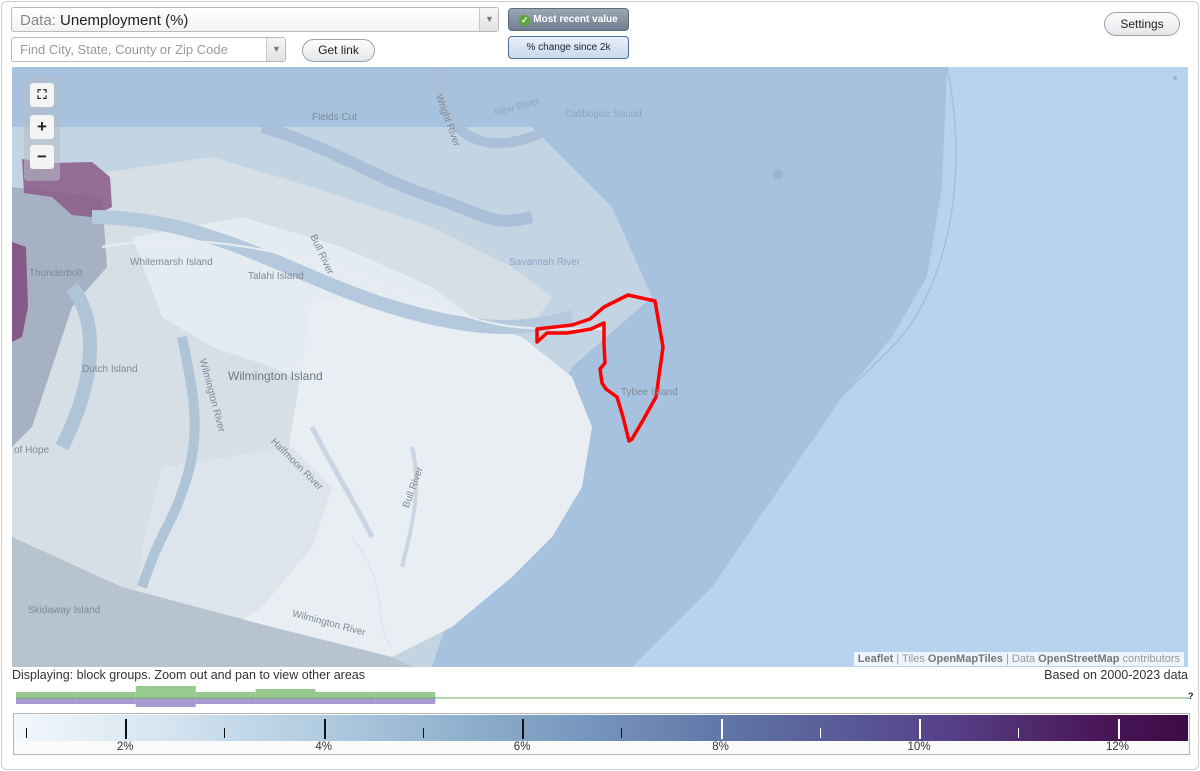 This screenshot has width=1200, height=771. I want to click on get-link-button: Get link, so click(338, 50).